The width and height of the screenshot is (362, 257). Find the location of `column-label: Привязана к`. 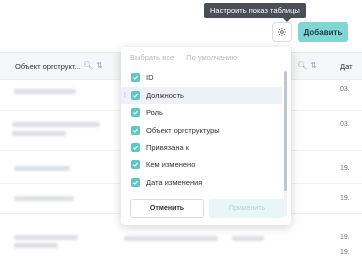

column-label: Привязана к is located at coordinates (168, 147).